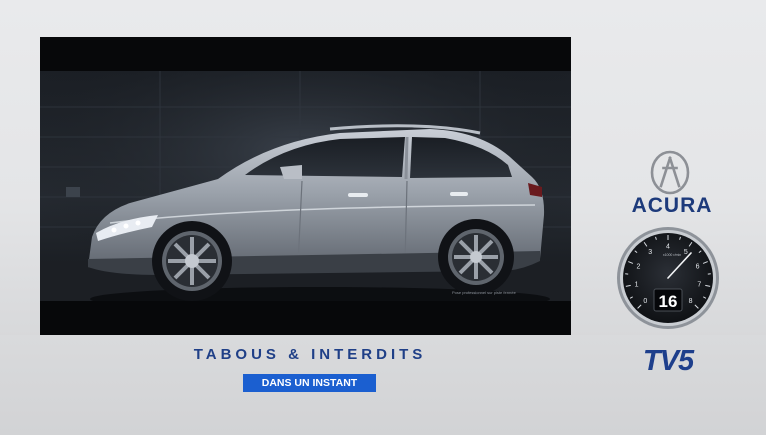  What do you see at coordinates (650, 252) in the screenshot?
I see `tach-tick-label: 3` at bounding box center [650, 252].